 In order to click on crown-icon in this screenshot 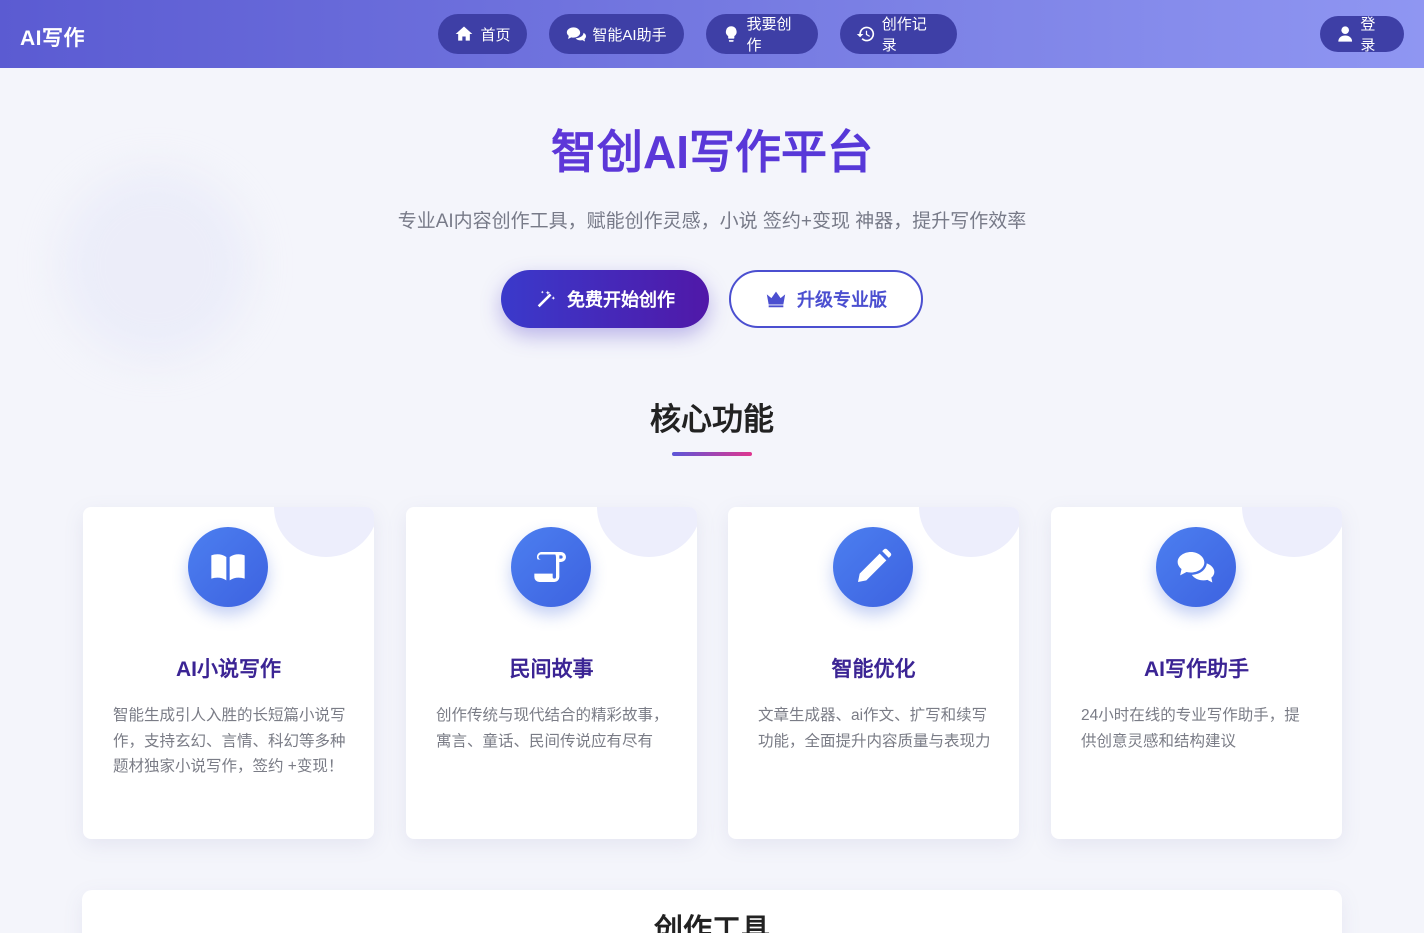, I will do `click(776, 299)`.